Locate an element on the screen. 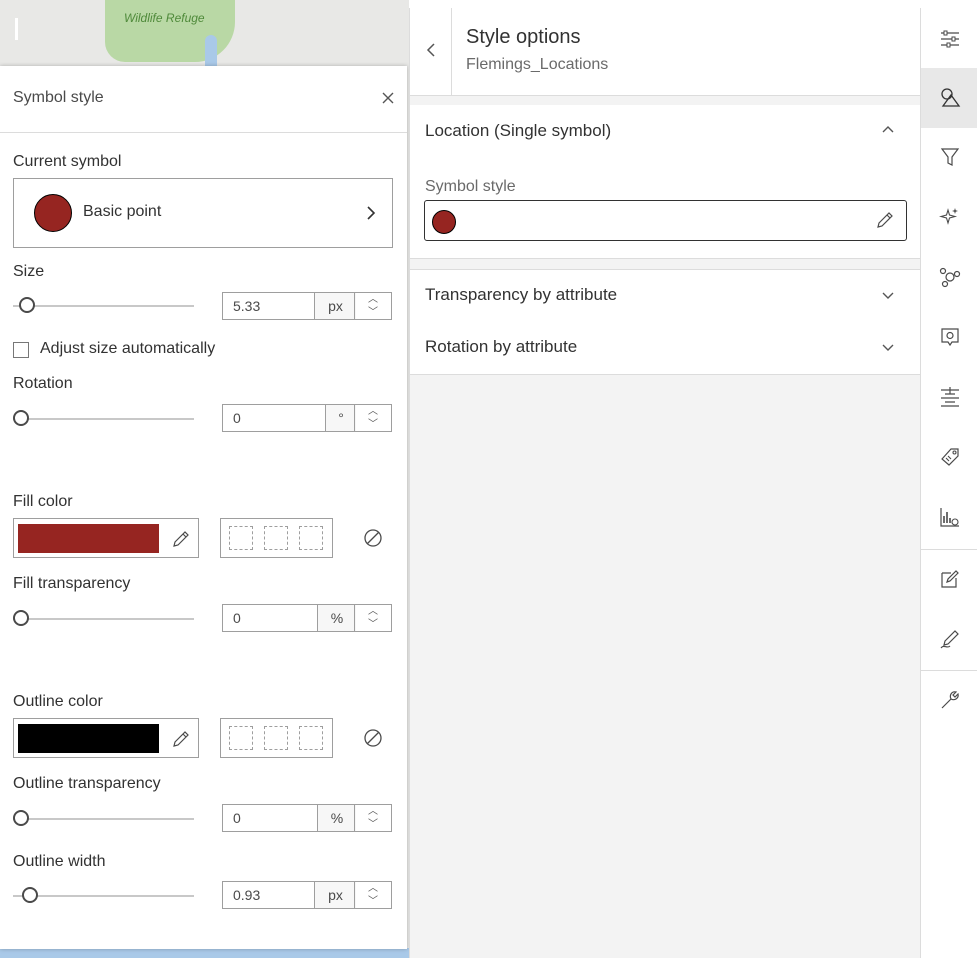 The image size is (977, 958). close-icon is located at coordinates (388, 98).